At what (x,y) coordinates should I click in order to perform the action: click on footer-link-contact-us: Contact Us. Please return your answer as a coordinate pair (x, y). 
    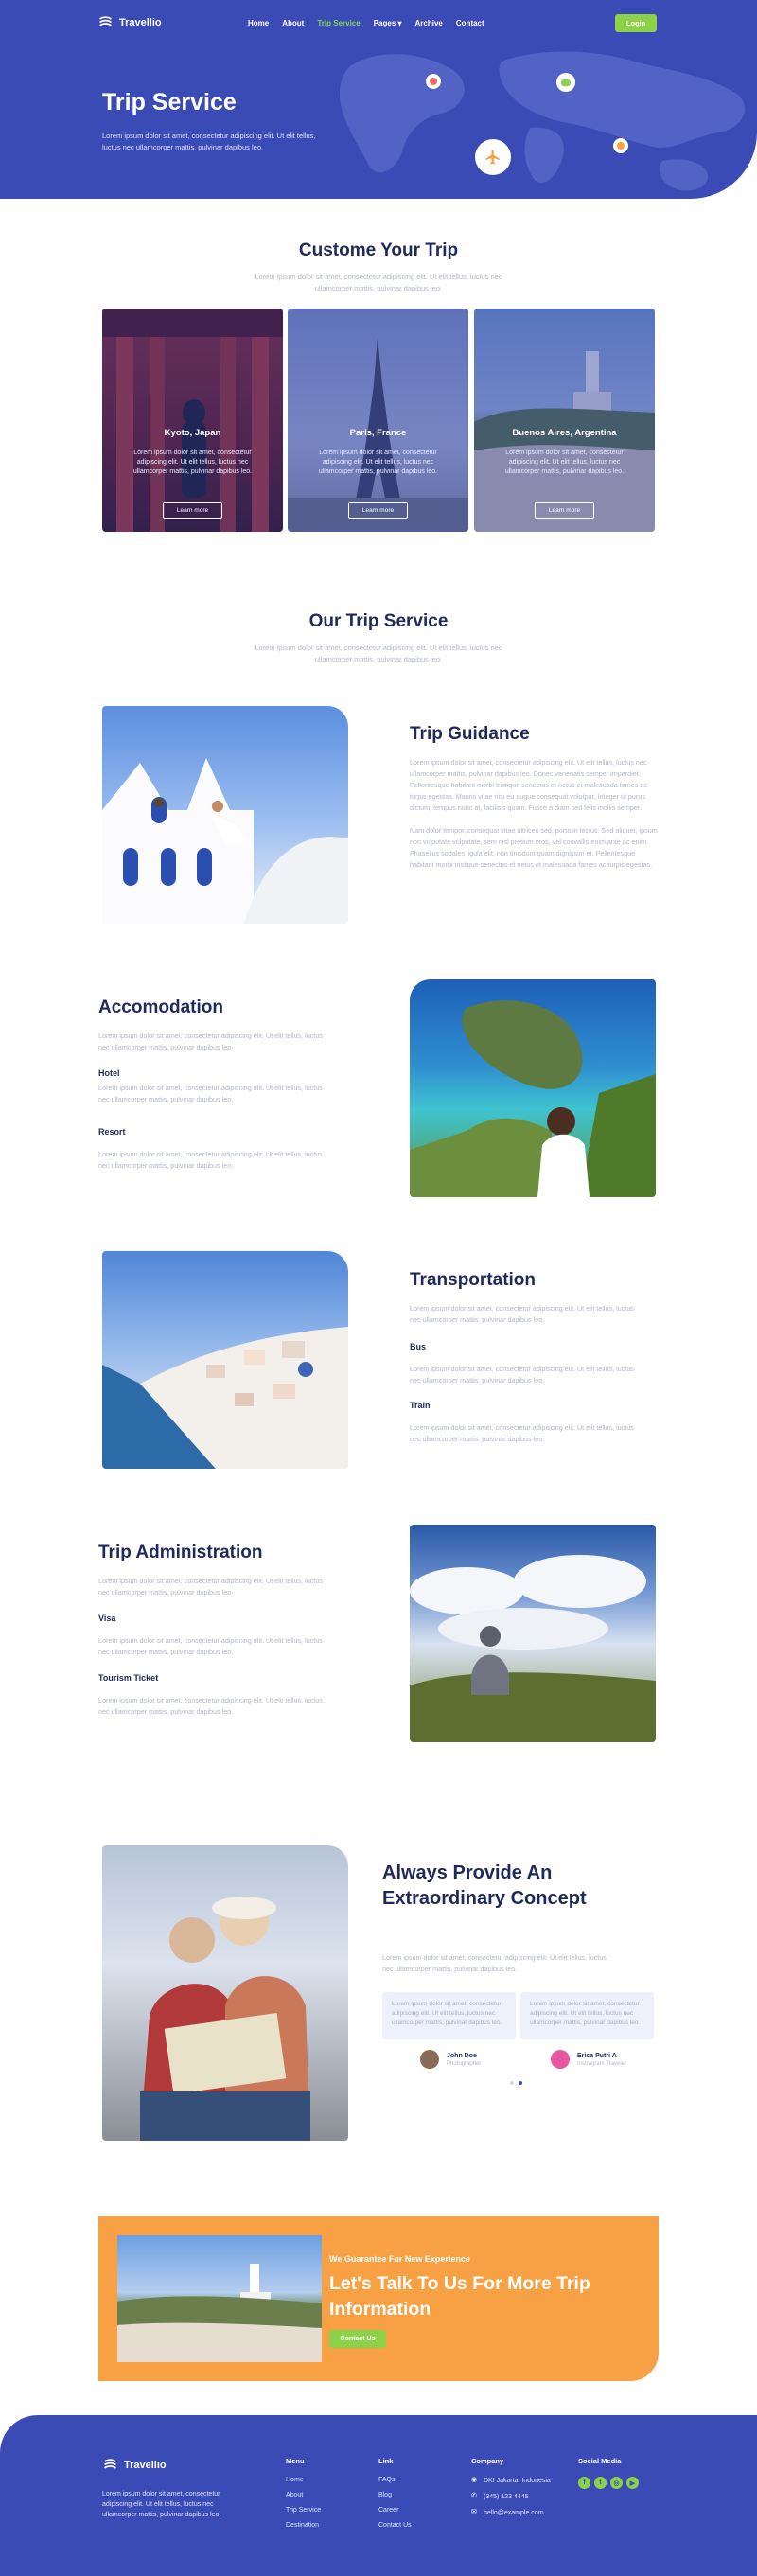
    Looking at the image, I should click on (395, 2525).